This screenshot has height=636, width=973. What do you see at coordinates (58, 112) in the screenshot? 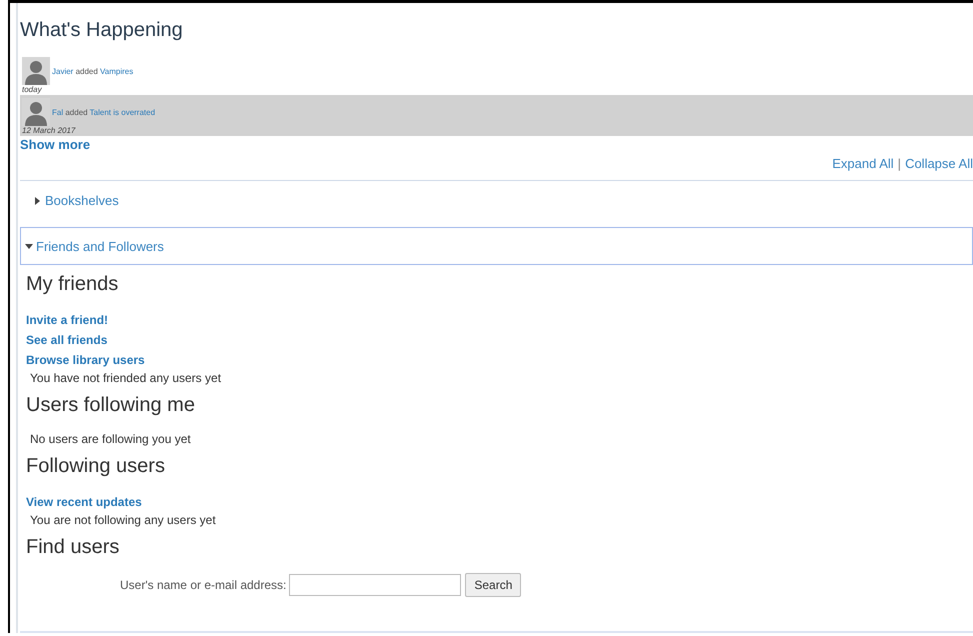
I see `user-link: Fal` at bounding box center [58, 112].